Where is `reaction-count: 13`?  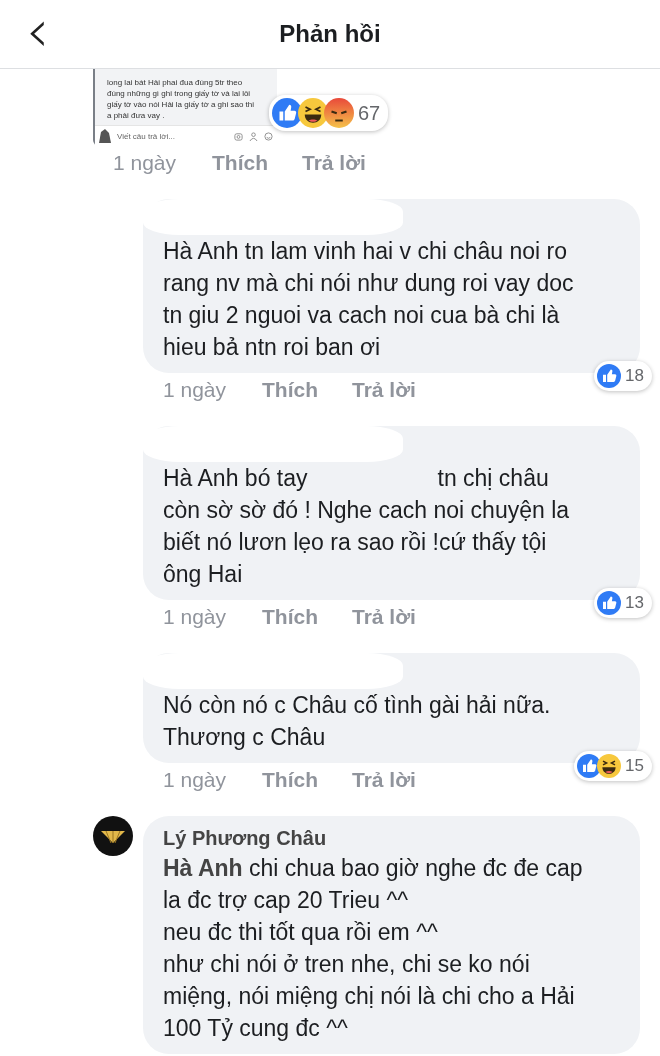
reaction-count: 13 is located at coordinates (634, 603).